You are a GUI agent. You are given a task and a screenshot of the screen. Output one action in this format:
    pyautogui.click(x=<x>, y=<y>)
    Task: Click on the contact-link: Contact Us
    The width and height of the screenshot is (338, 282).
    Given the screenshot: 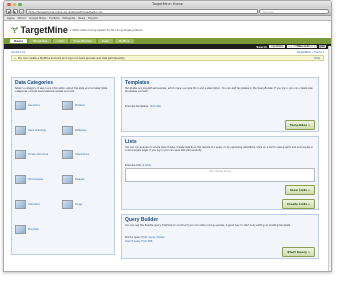 What is the action you would take?
    pyautogui.click(x=18, y=52)
    